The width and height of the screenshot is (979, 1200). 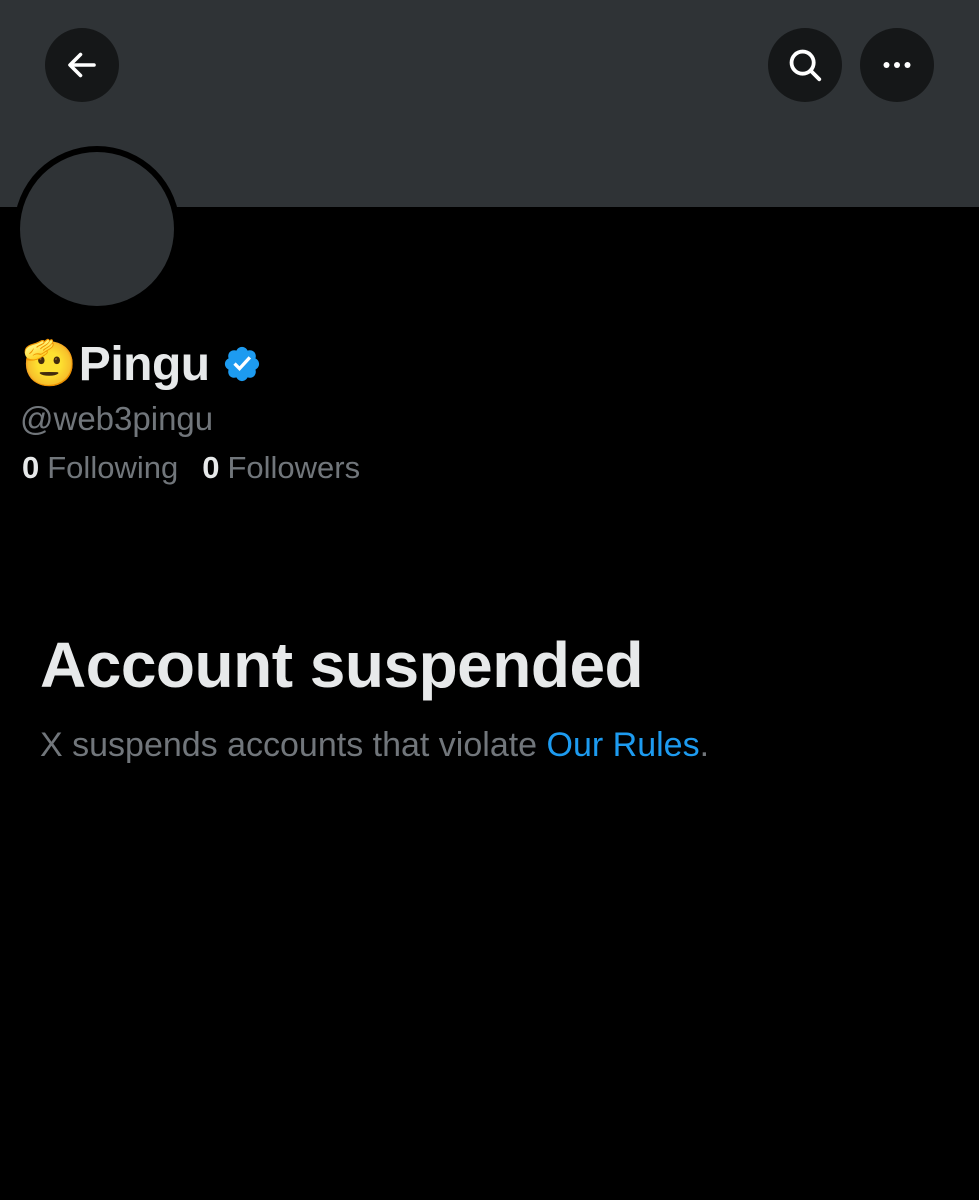 I want to click on avatar-placeholder, so click(x=97, y=229).